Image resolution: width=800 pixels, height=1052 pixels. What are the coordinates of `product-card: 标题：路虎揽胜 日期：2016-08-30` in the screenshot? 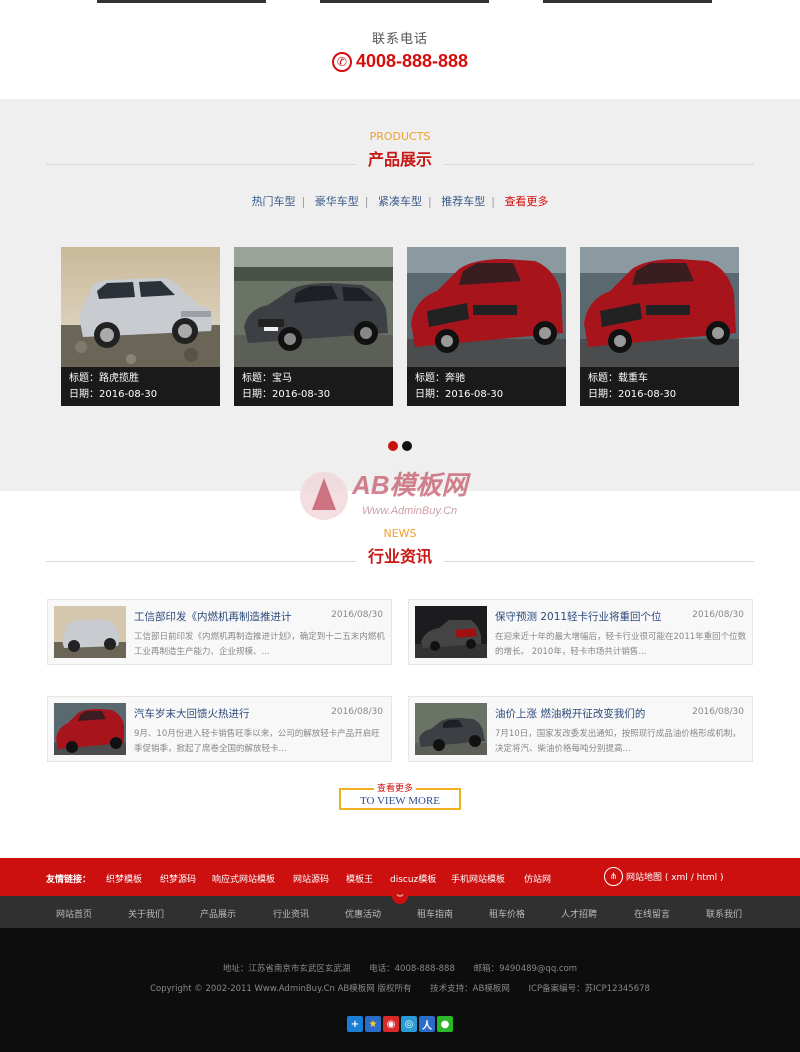 It's located at (140, 326).